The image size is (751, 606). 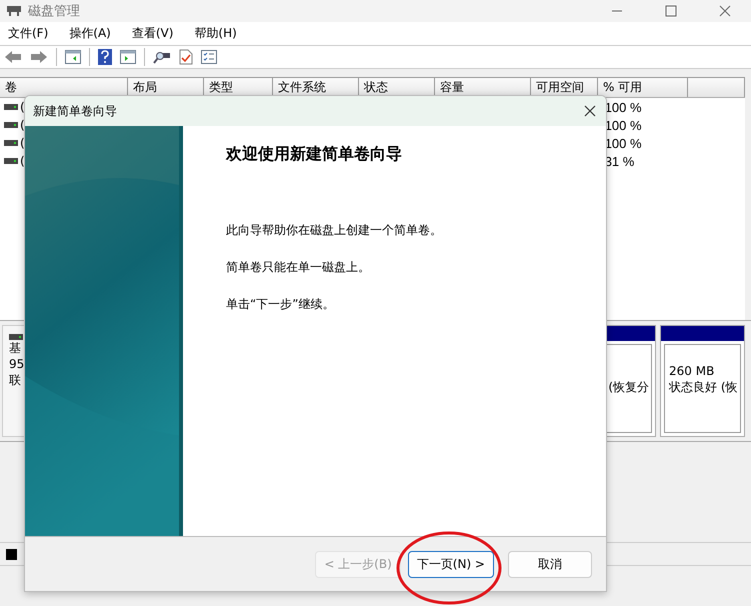 What do you see at coordinates (162, 57) in the screenshot?
I see `magnifier-icon` at bounding box center [162, 57].